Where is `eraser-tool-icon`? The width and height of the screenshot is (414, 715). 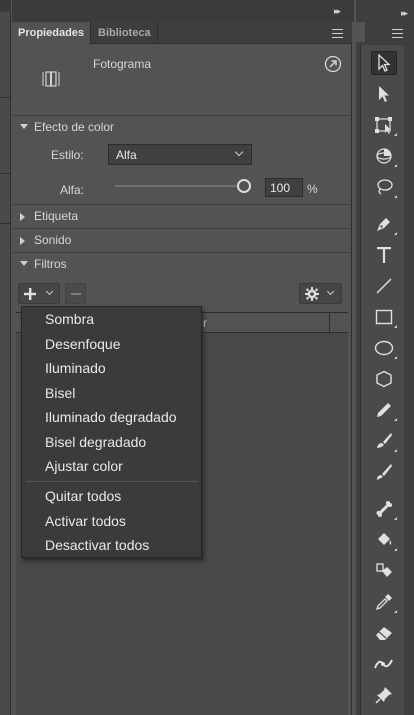 eraser-tool-icon is located at coordinates (384, 633).